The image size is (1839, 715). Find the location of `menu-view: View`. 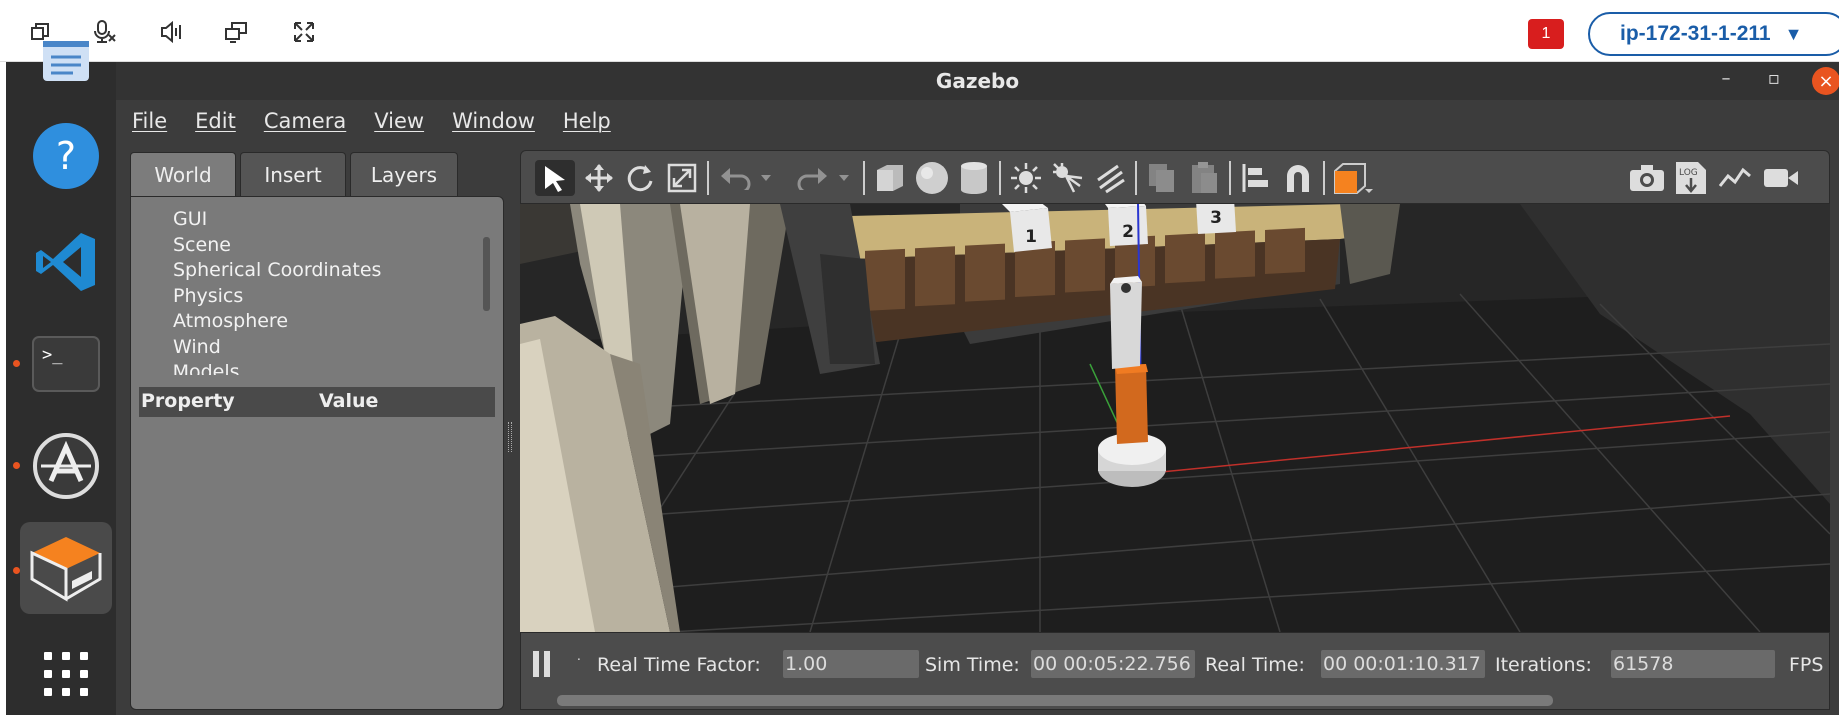

menu-view: View is located at coordinates (399, 121).